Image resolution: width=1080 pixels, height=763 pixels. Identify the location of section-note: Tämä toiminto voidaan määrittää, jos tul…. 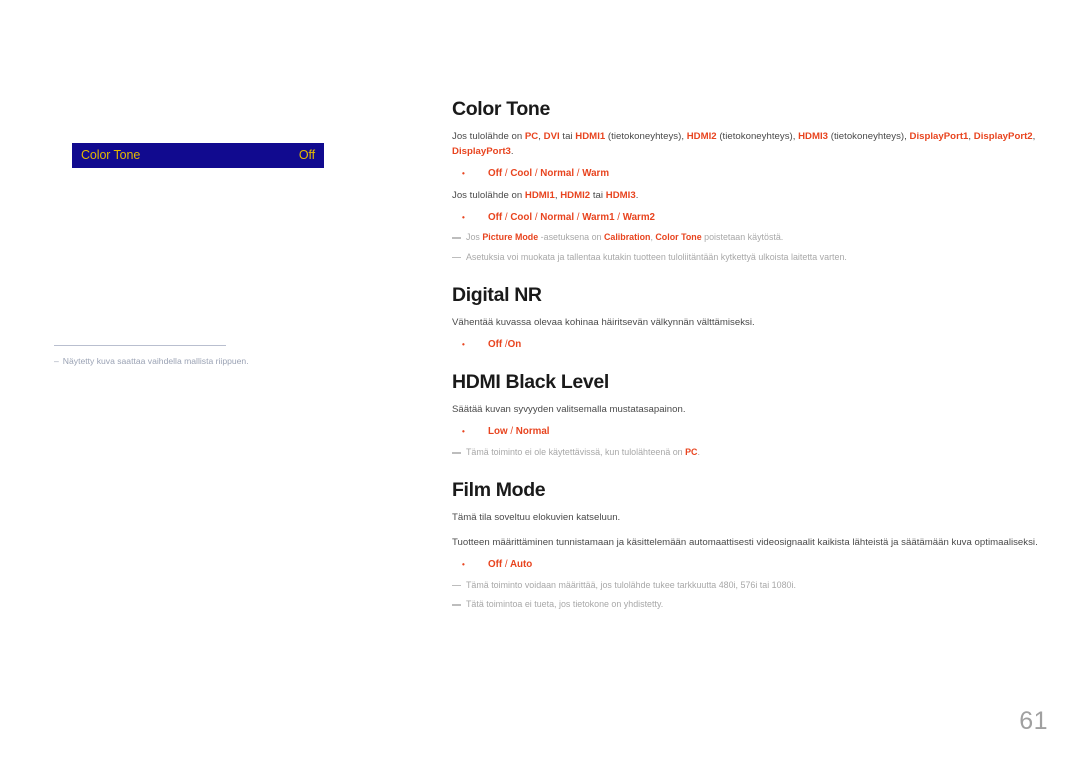
(750, 585).